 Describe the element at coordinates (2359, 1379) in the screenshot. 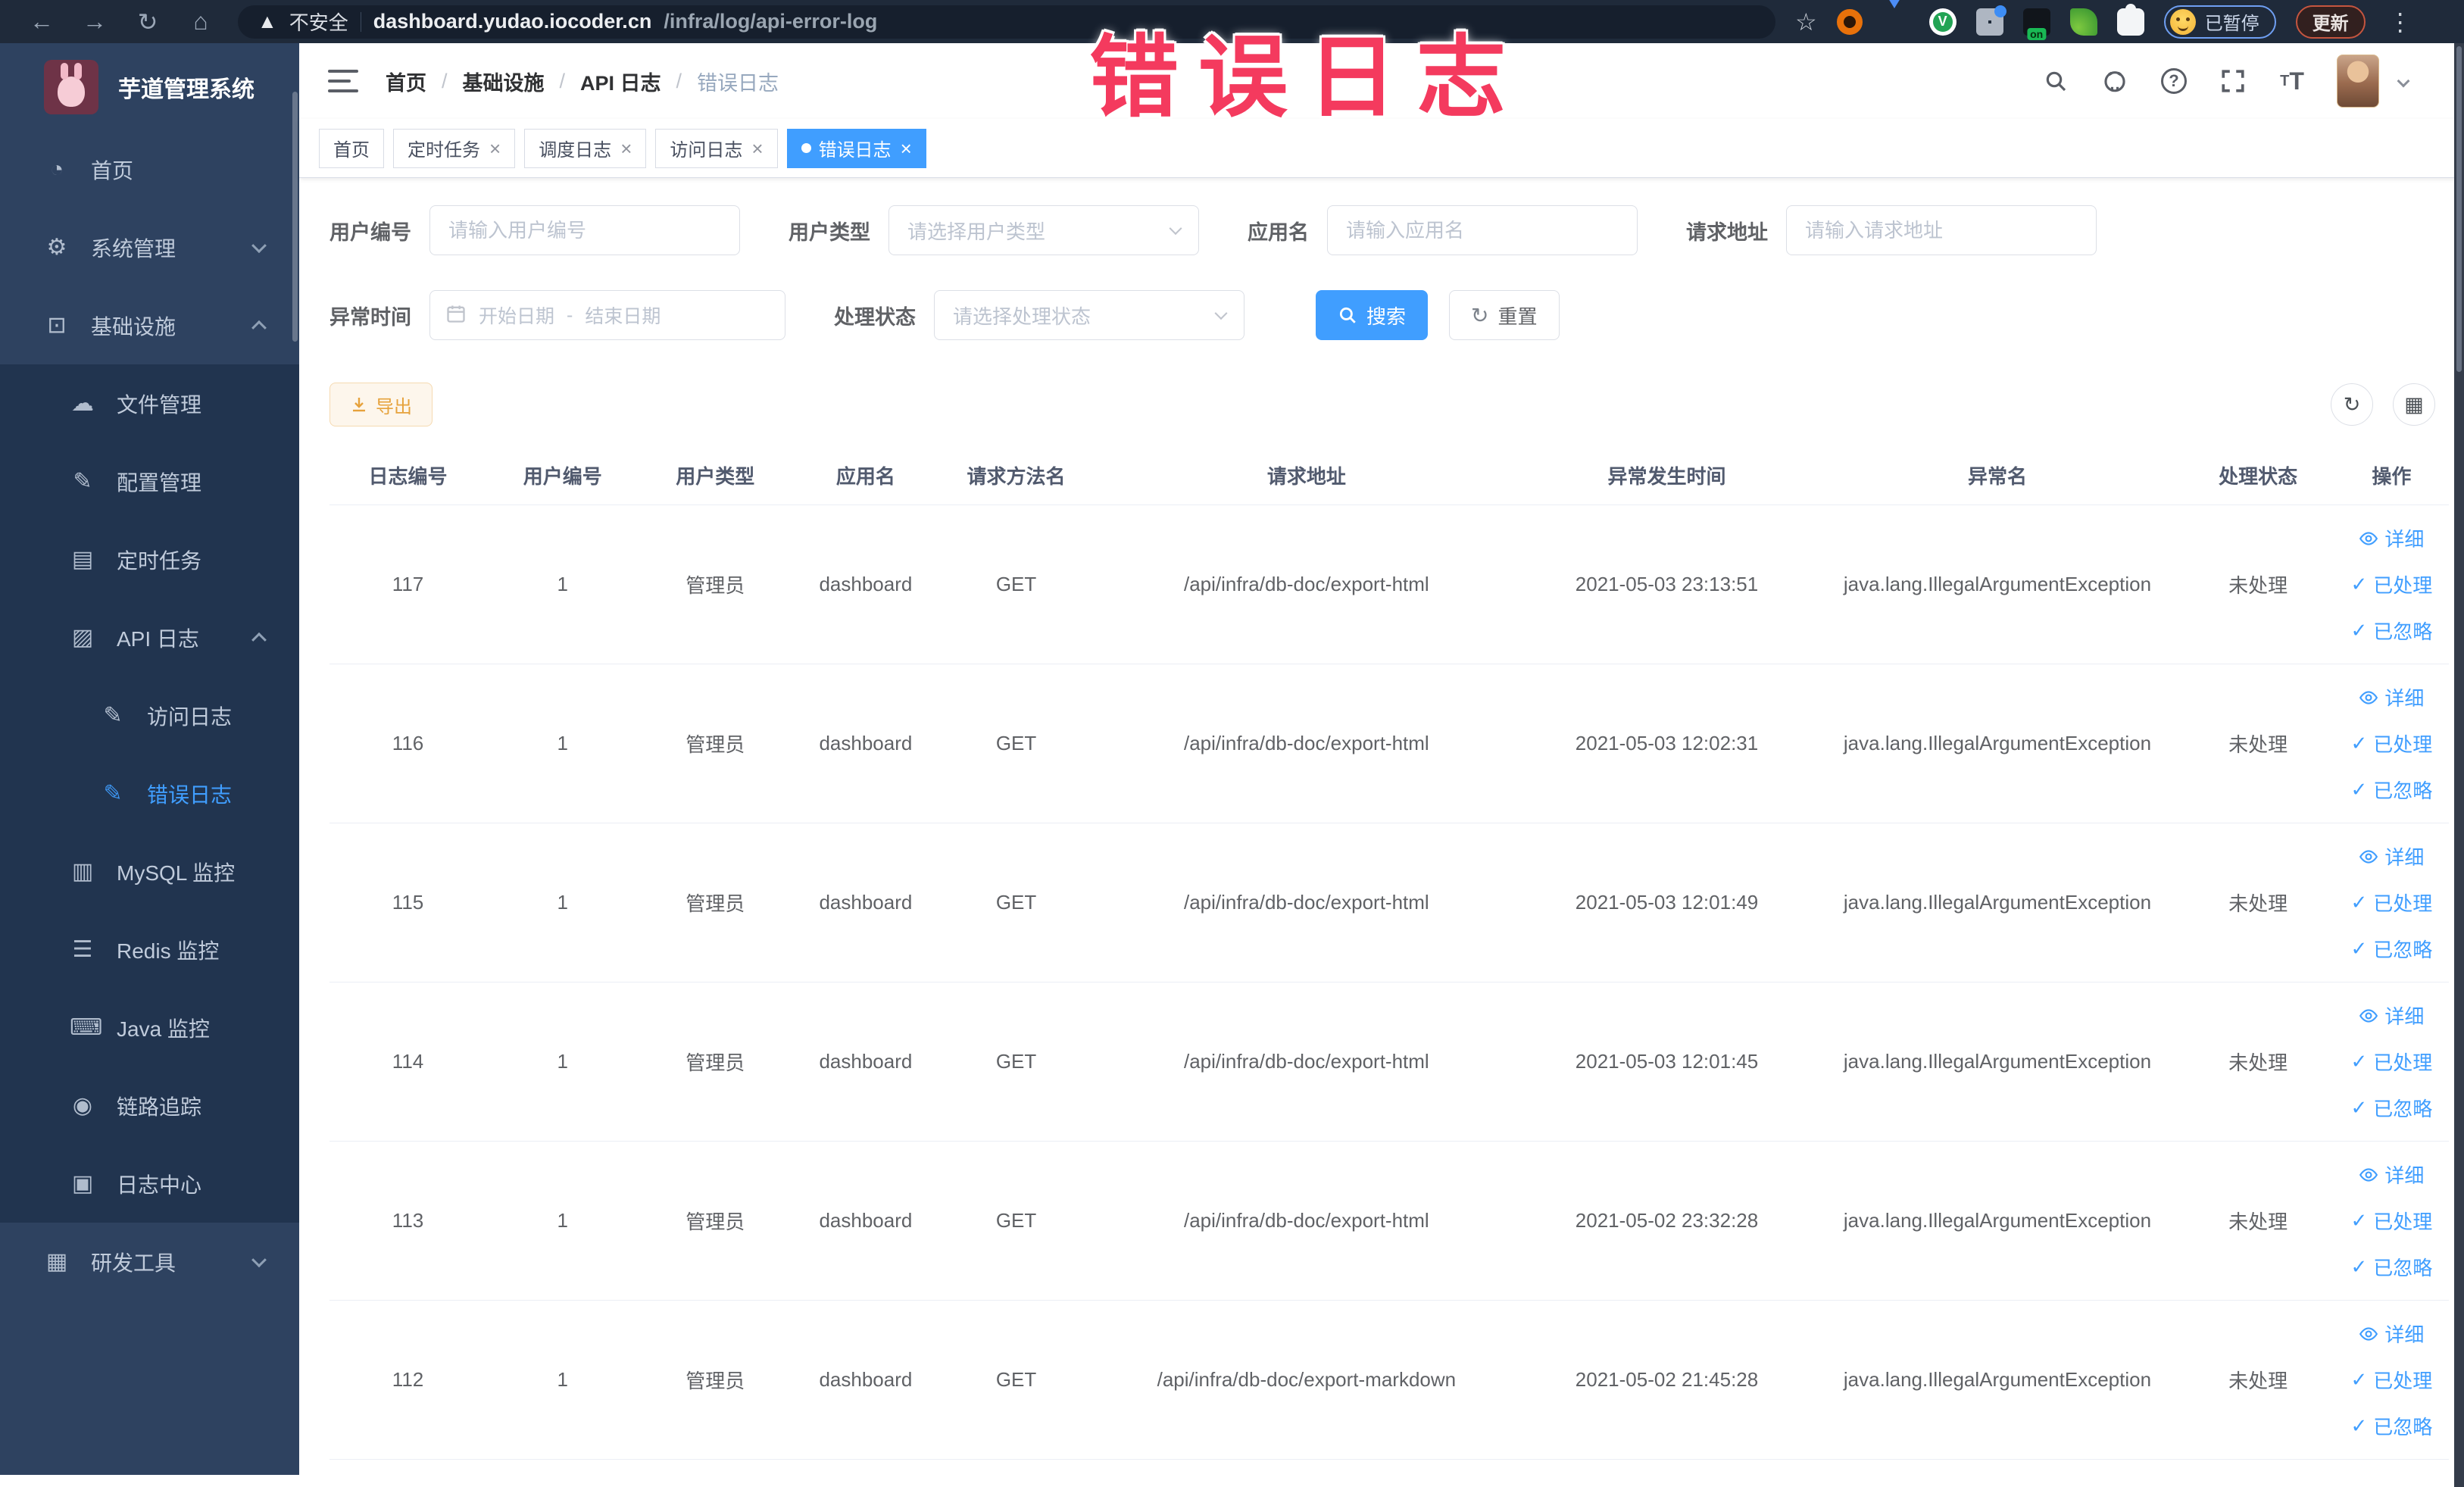

I see `check-icon: ✓` at that location.